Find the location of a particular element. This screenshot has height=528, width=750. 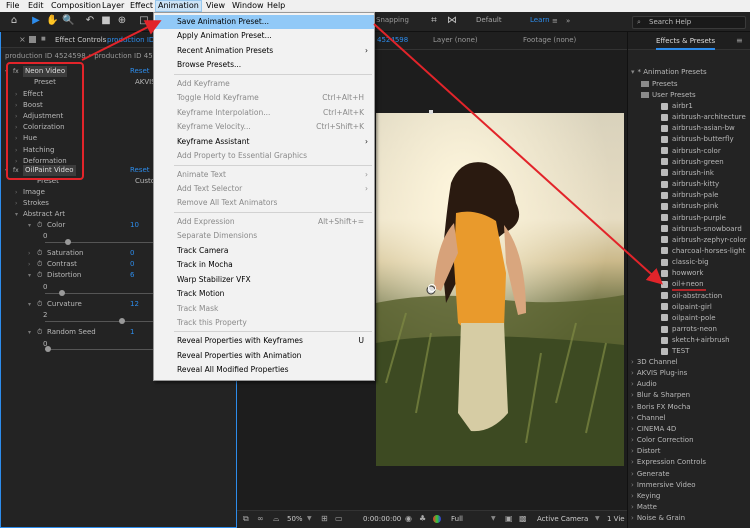

snapshot-icon: ◉ is located at coordinates (408, 518).